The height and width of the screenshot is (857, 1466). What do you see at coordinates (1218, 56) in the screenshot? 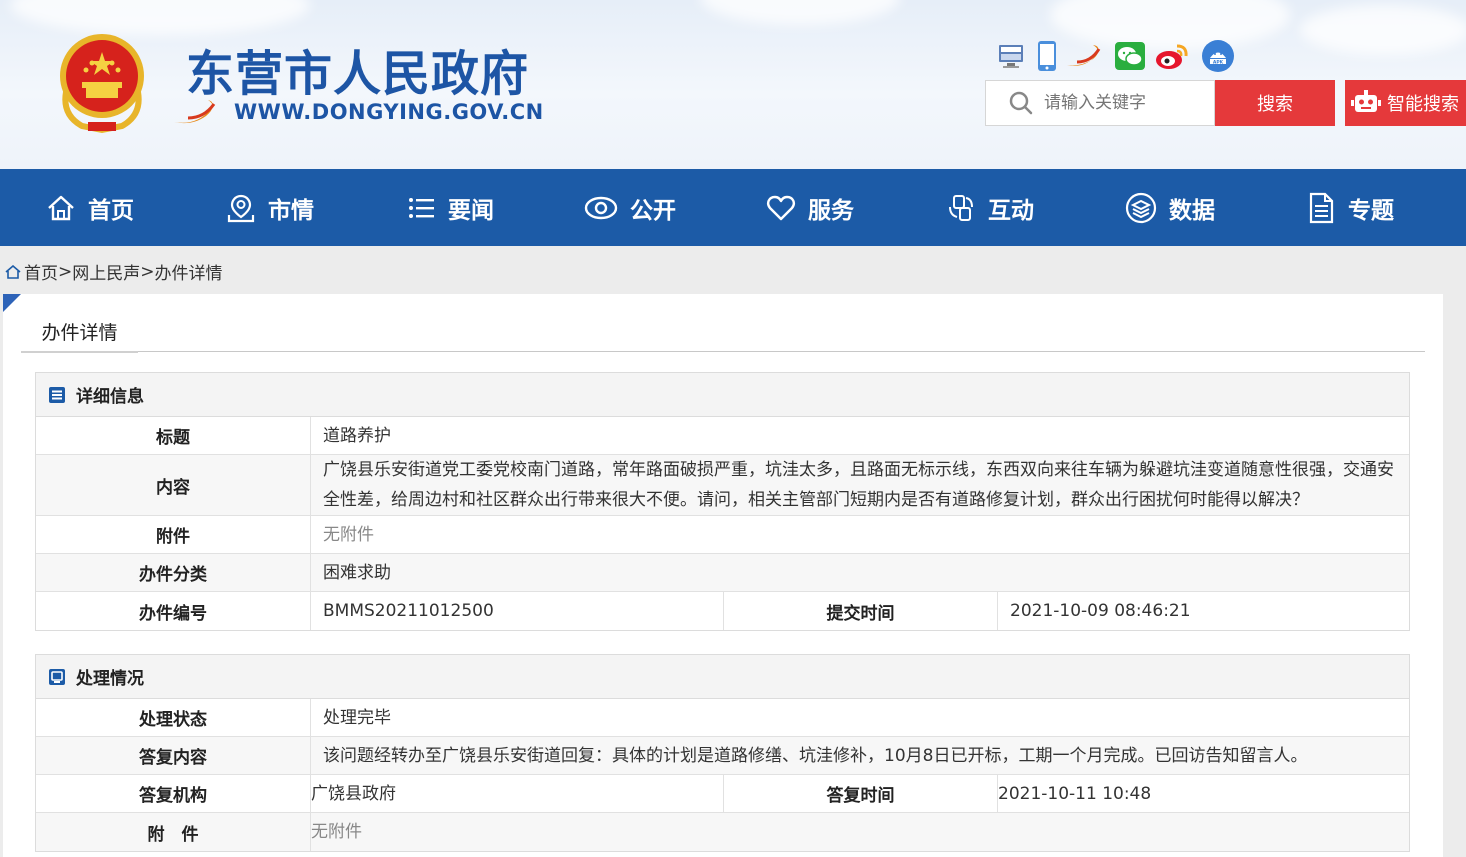
I see `apk-icon: APK` at bounding box center [1218, 56].